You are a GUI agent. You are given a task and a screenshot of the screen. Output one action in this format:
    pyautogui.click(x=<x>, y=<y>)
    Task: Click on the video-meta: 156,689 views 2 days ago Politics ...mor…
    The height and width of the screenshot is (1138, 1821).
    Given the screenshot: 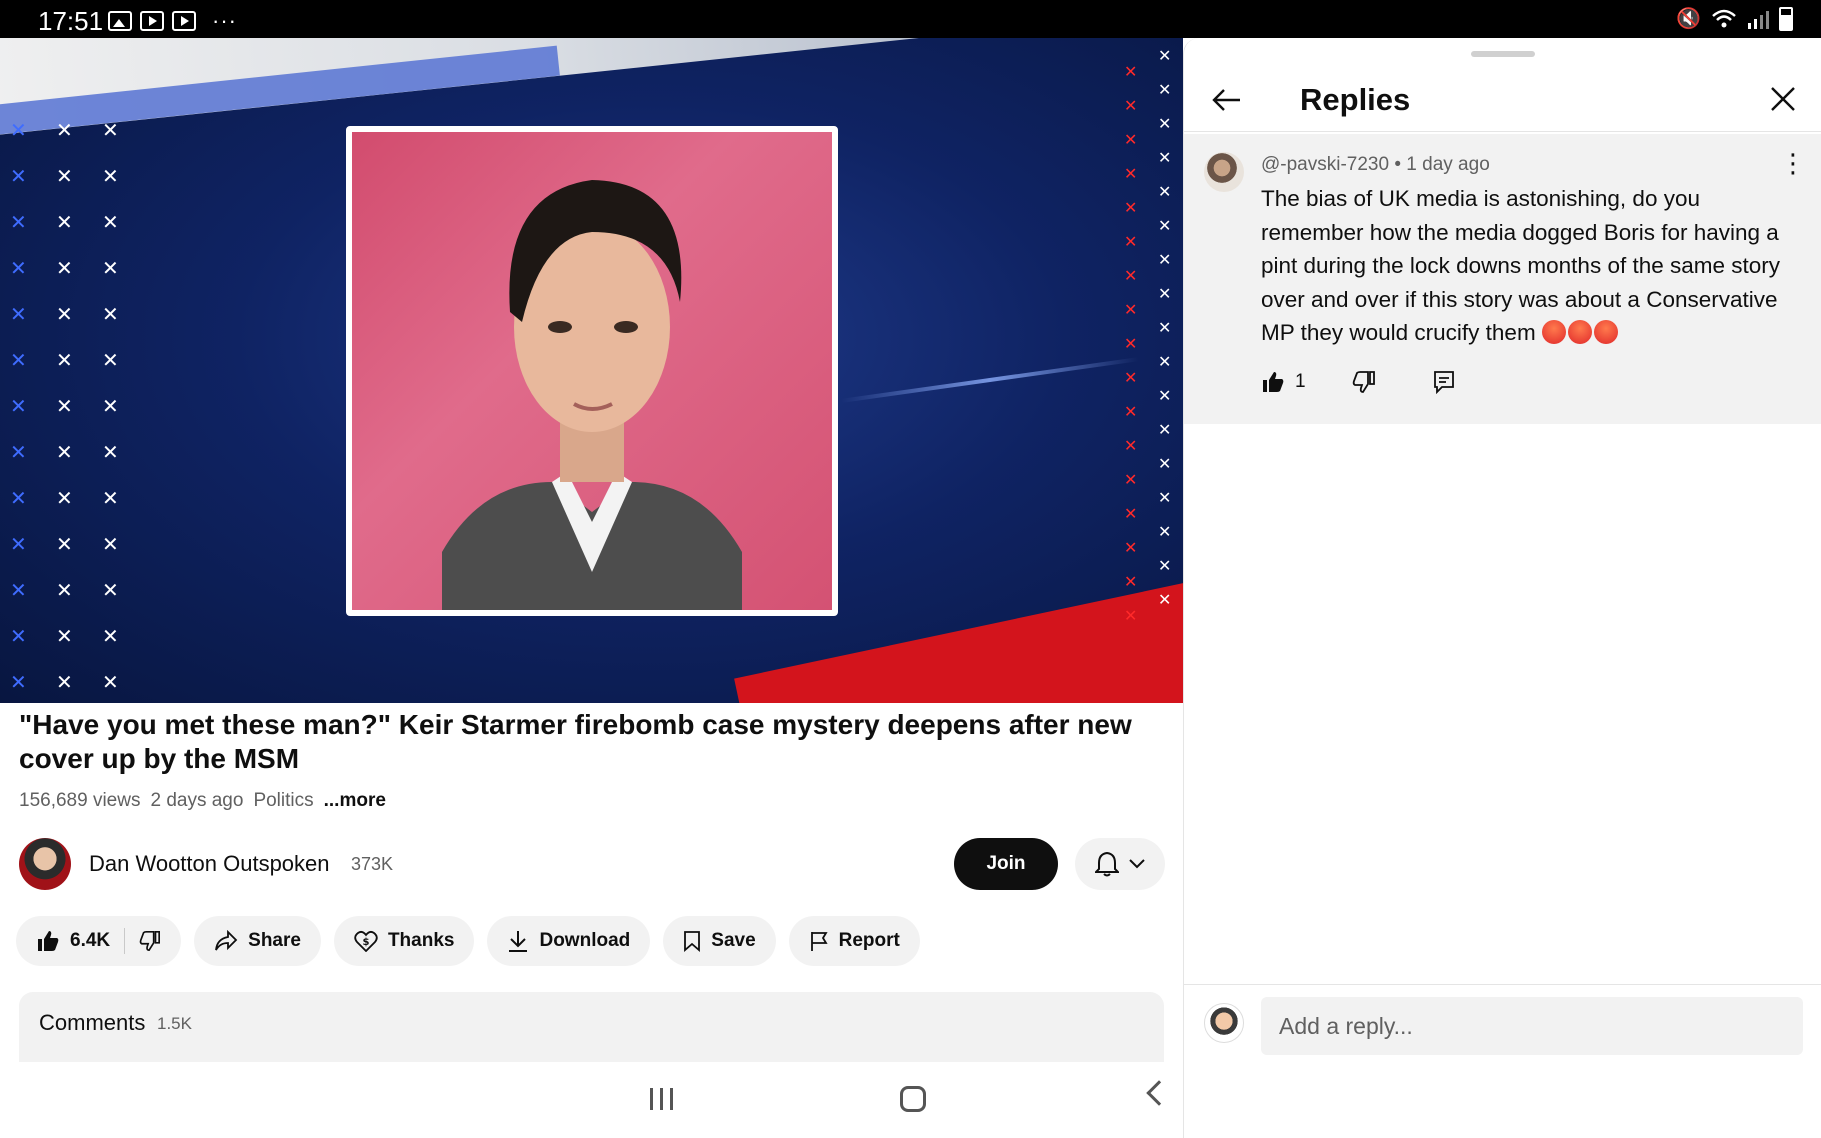 What is the action you would take?
    pyautogui.click(x=202, y=801)
    